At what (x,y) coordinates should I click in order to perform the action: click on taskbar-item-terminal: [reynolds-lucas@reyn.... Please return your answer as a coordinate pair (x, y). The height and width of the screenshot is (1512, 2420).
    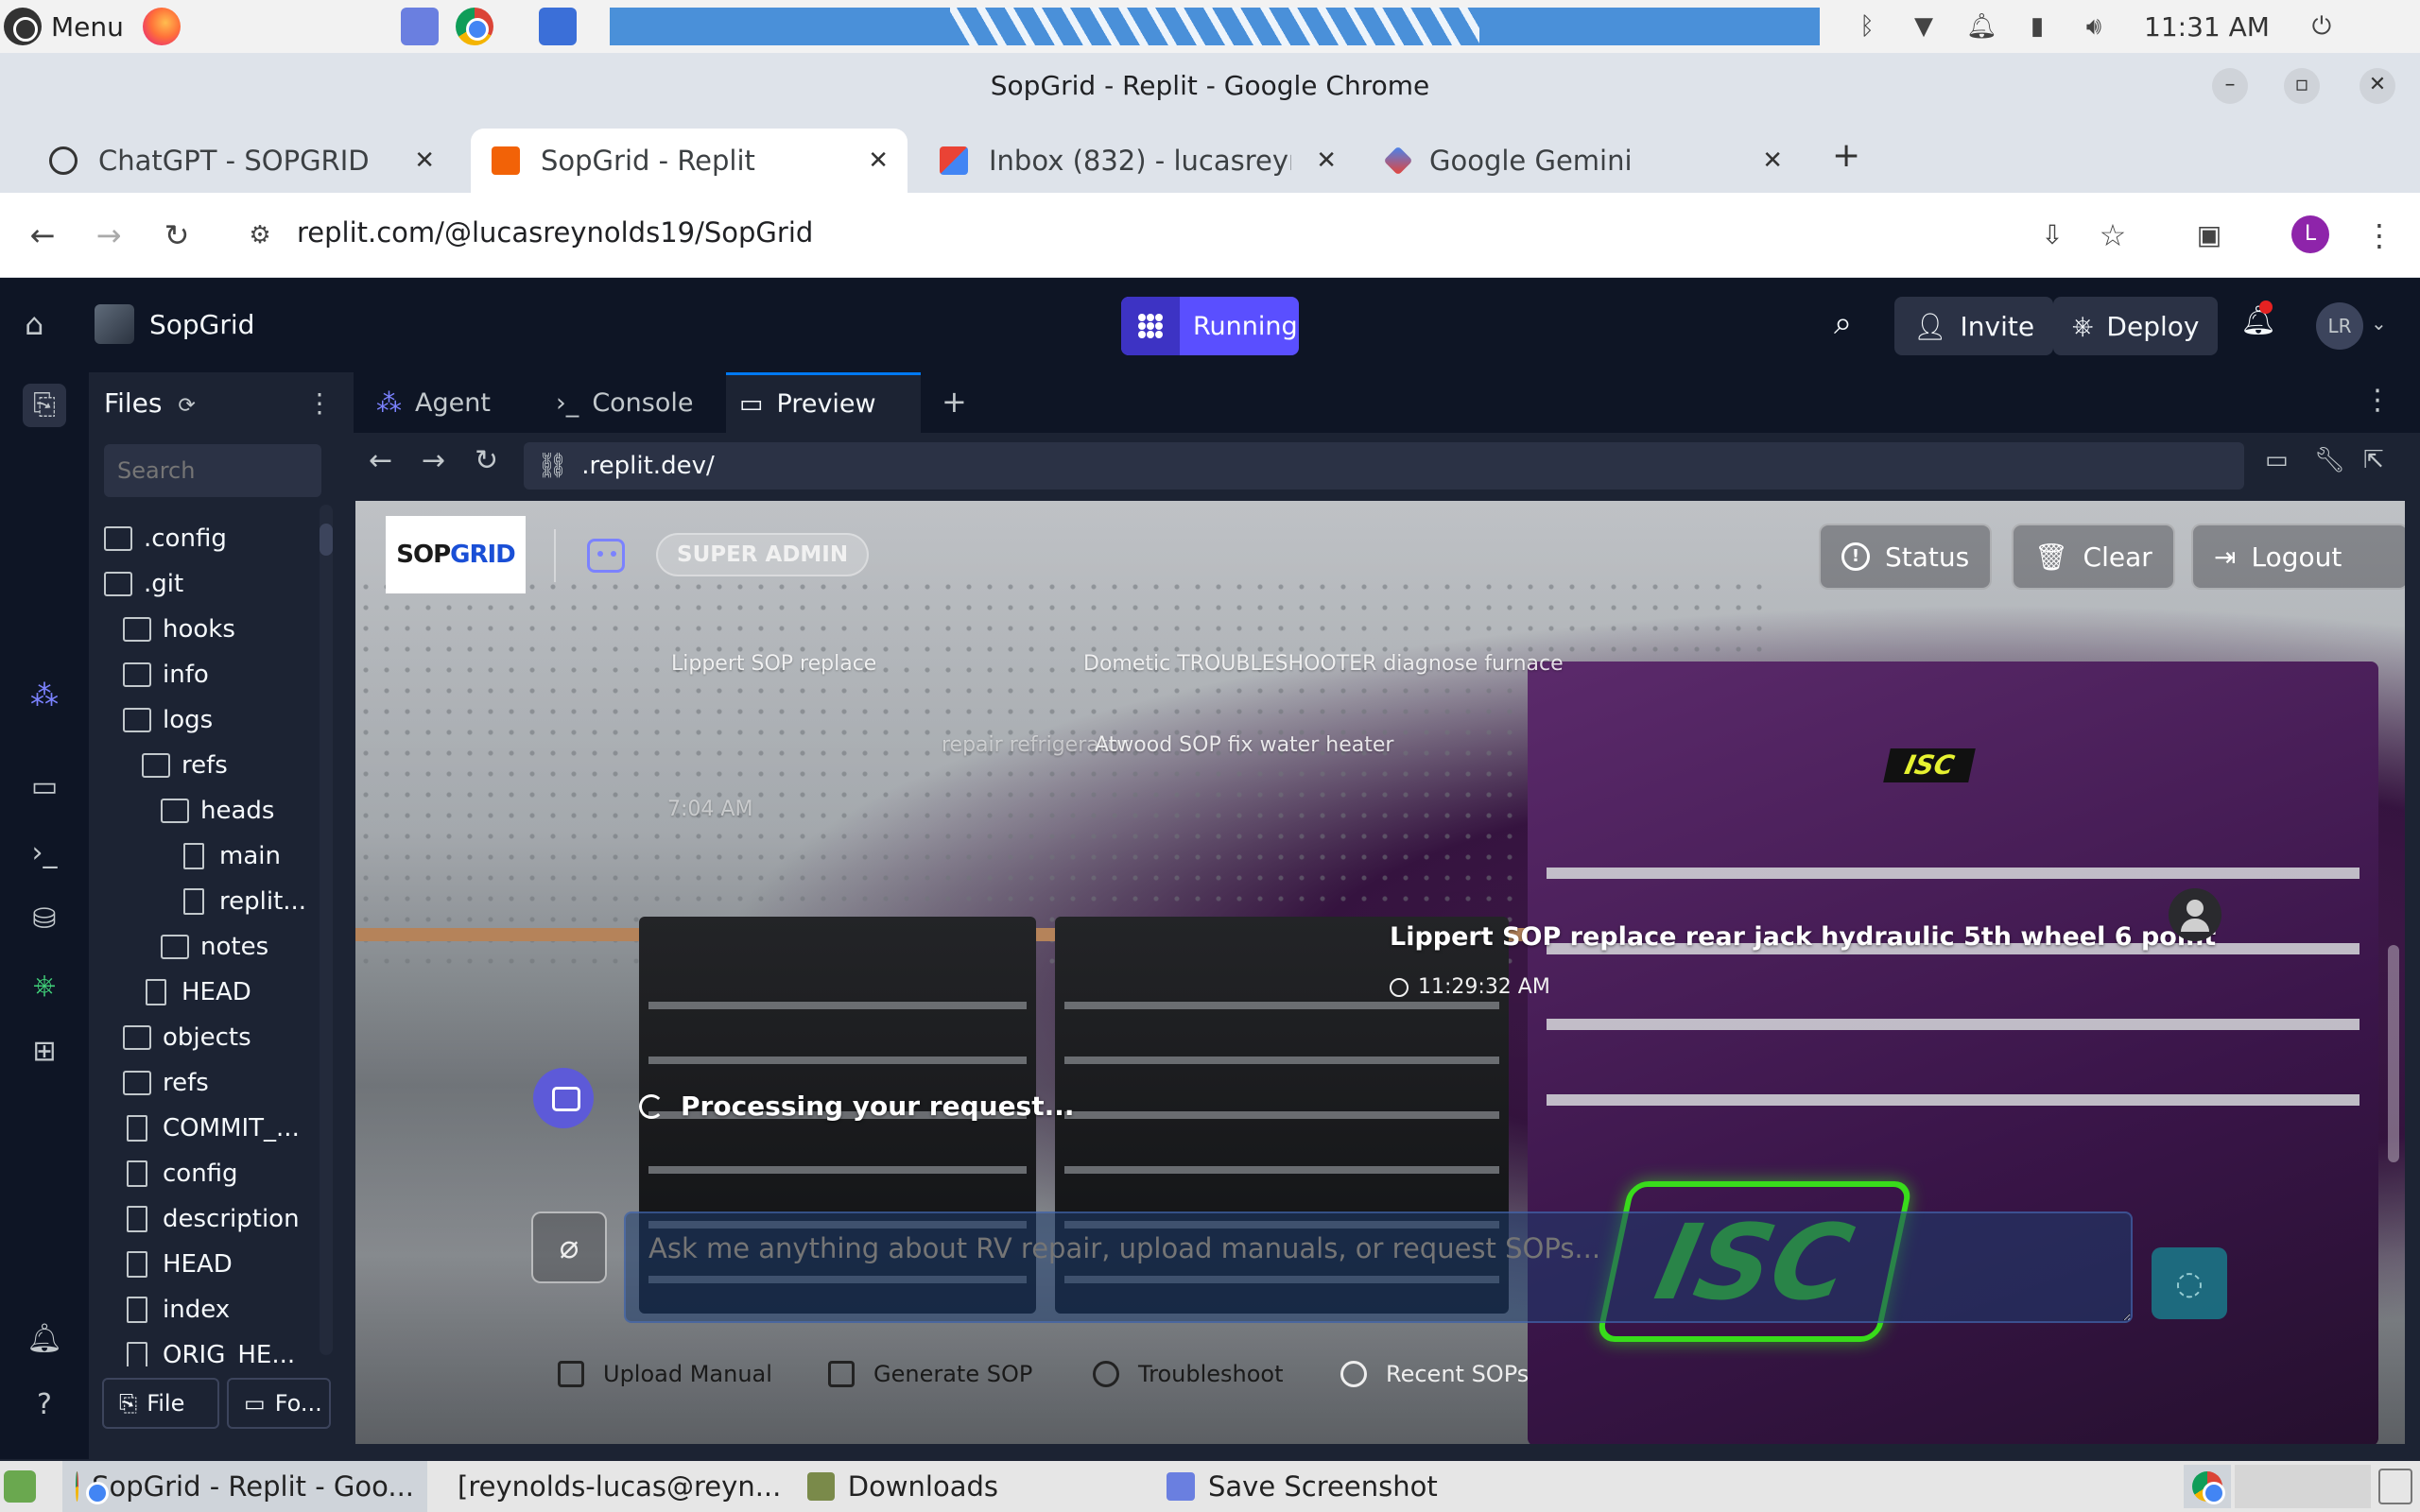
    Looking at the image, I should click on (610, 1486).